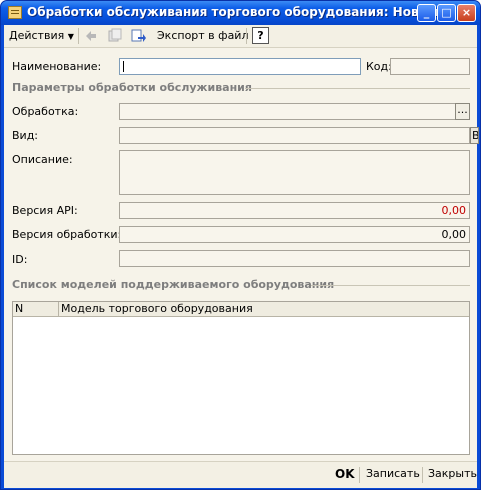  I want to click on column-header-model: Модель торгового оборудования, so click(264, 309).